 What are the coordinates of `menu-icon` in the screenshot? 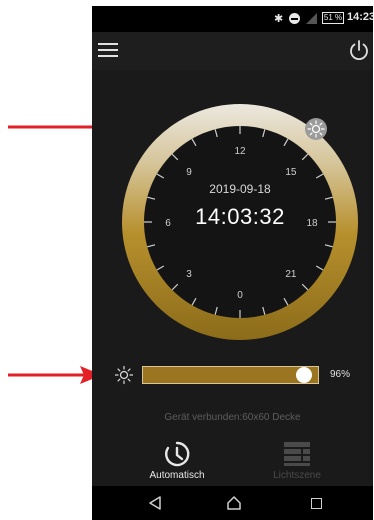 It's located at (108, 50).